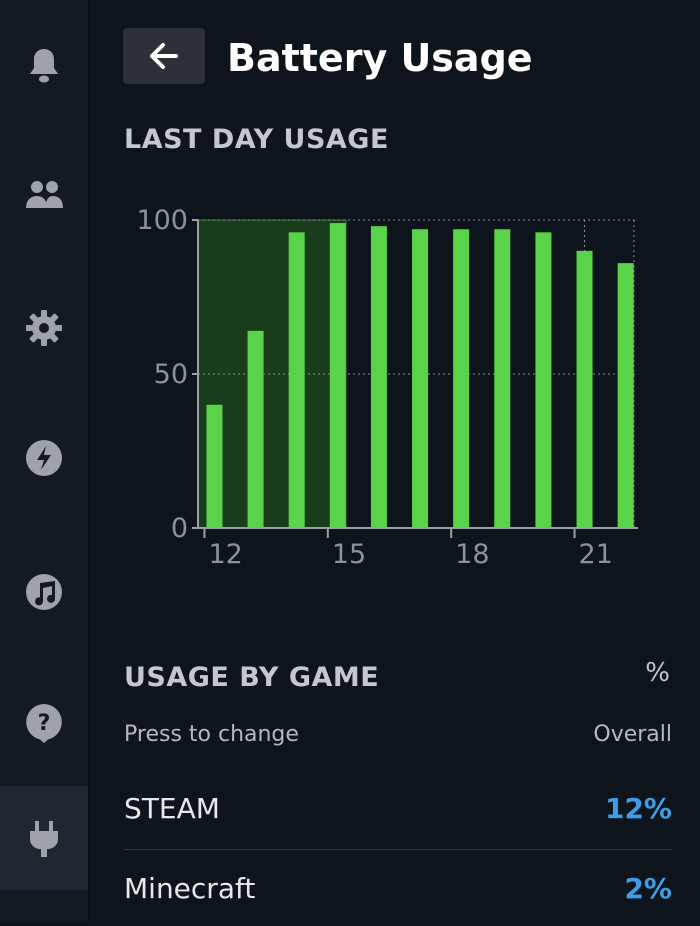  What do you see at coordinates (44, 838) in the screenshot?
I see `power-plug-icon` at bounding box center [44, 838].